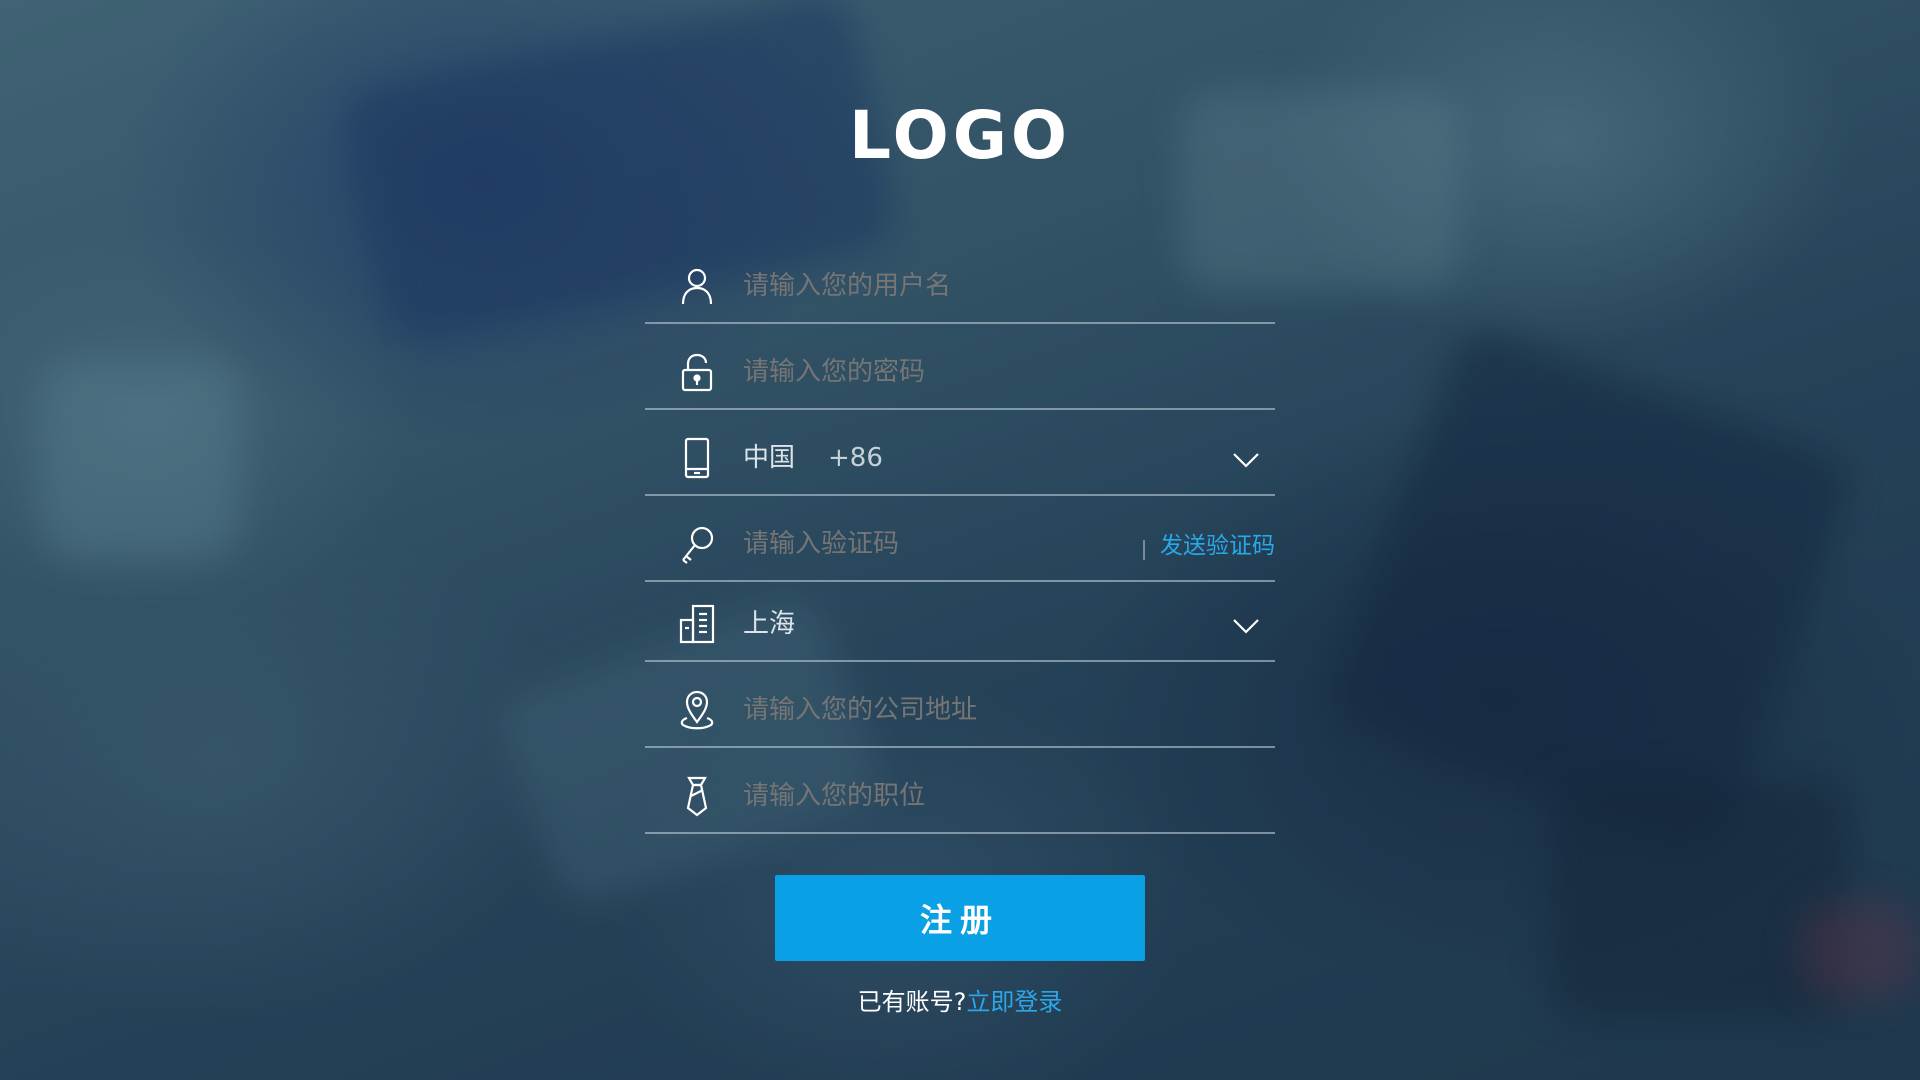 The height and width of the screenshot is (1080, 1920). What do you see at coordinates (923, 544) in the screenshot?
I see `verification-code-input` at bounding box center [923, 544].